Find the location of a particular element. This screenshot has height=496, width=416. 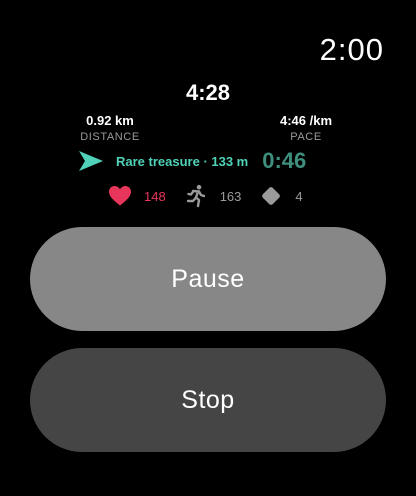

distance-stat: 0.92 km DISTANCE is located at coordinates (110, 128).